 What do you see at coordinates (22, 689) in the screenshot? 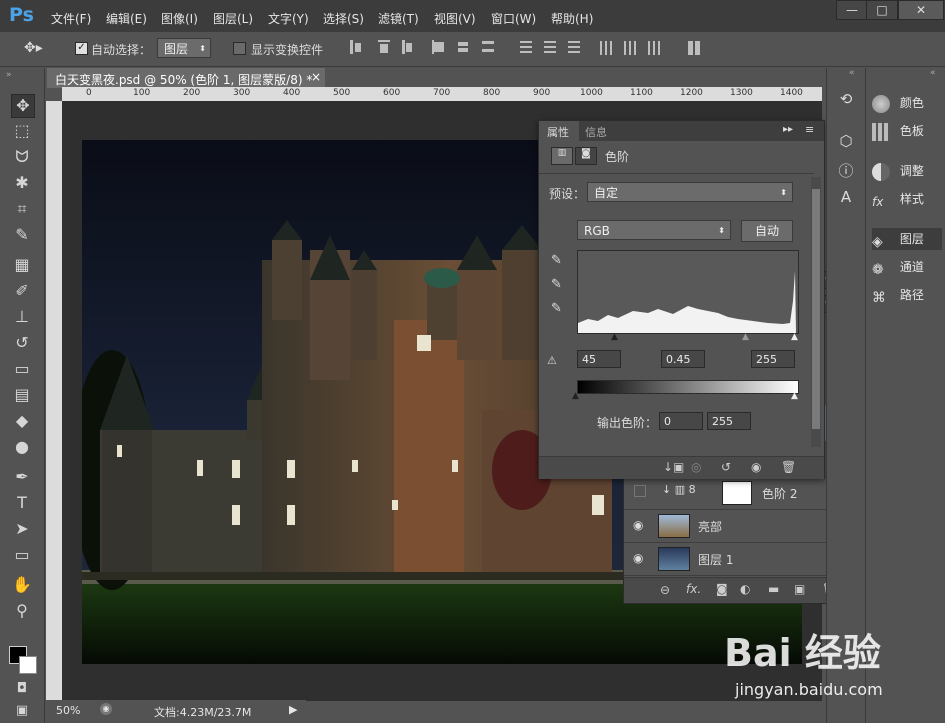
I see `quick-mask-icon: ◘` at bounding box center [22, 689].